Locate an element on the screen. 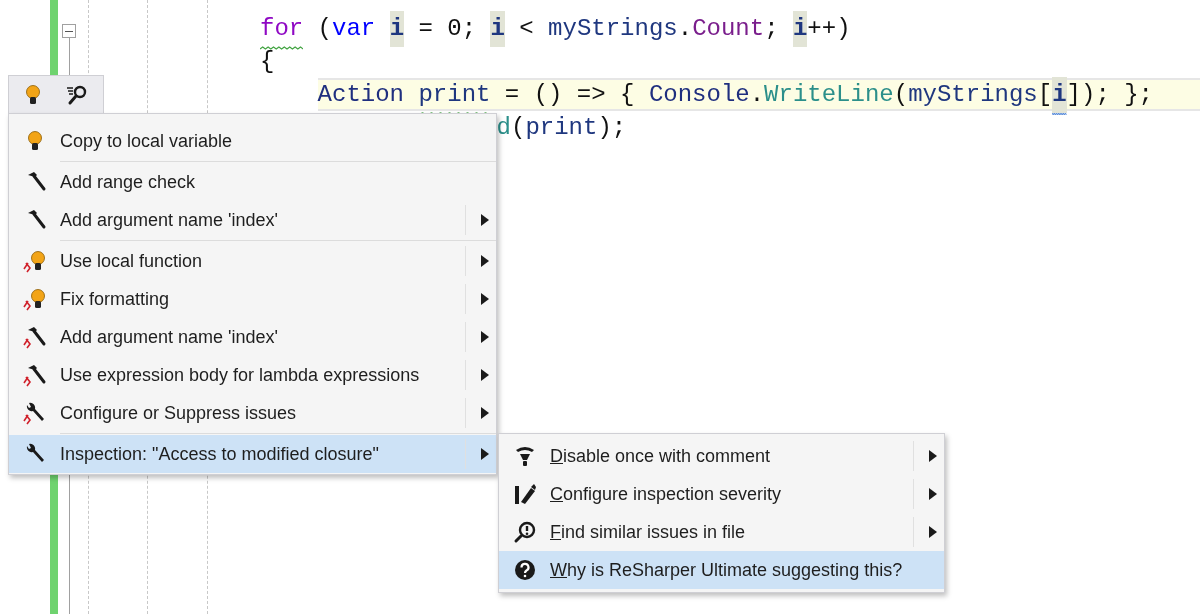 The width and height of the screenshot is (1200, 614). menu-item: Configure inspection severity is located at coordinates (721, 494).